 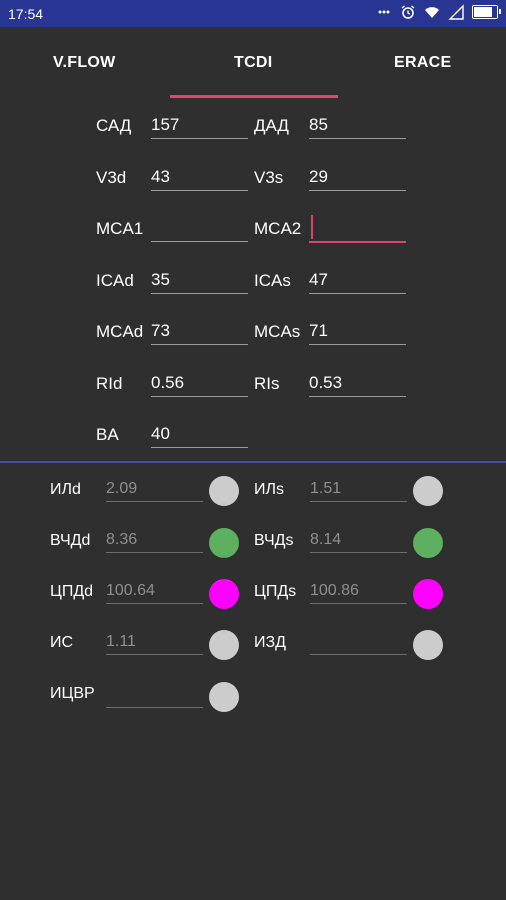 I want to click on icad-label: ICAd, so click(x=115, y=280).